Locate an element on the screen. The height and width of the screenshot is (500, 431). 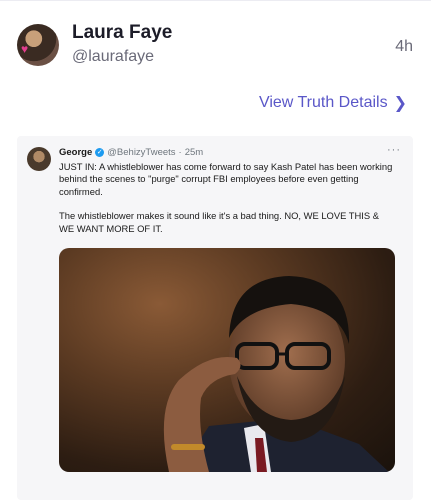
chevron-right-icon: ❯ is located at coordinates (400, 103).